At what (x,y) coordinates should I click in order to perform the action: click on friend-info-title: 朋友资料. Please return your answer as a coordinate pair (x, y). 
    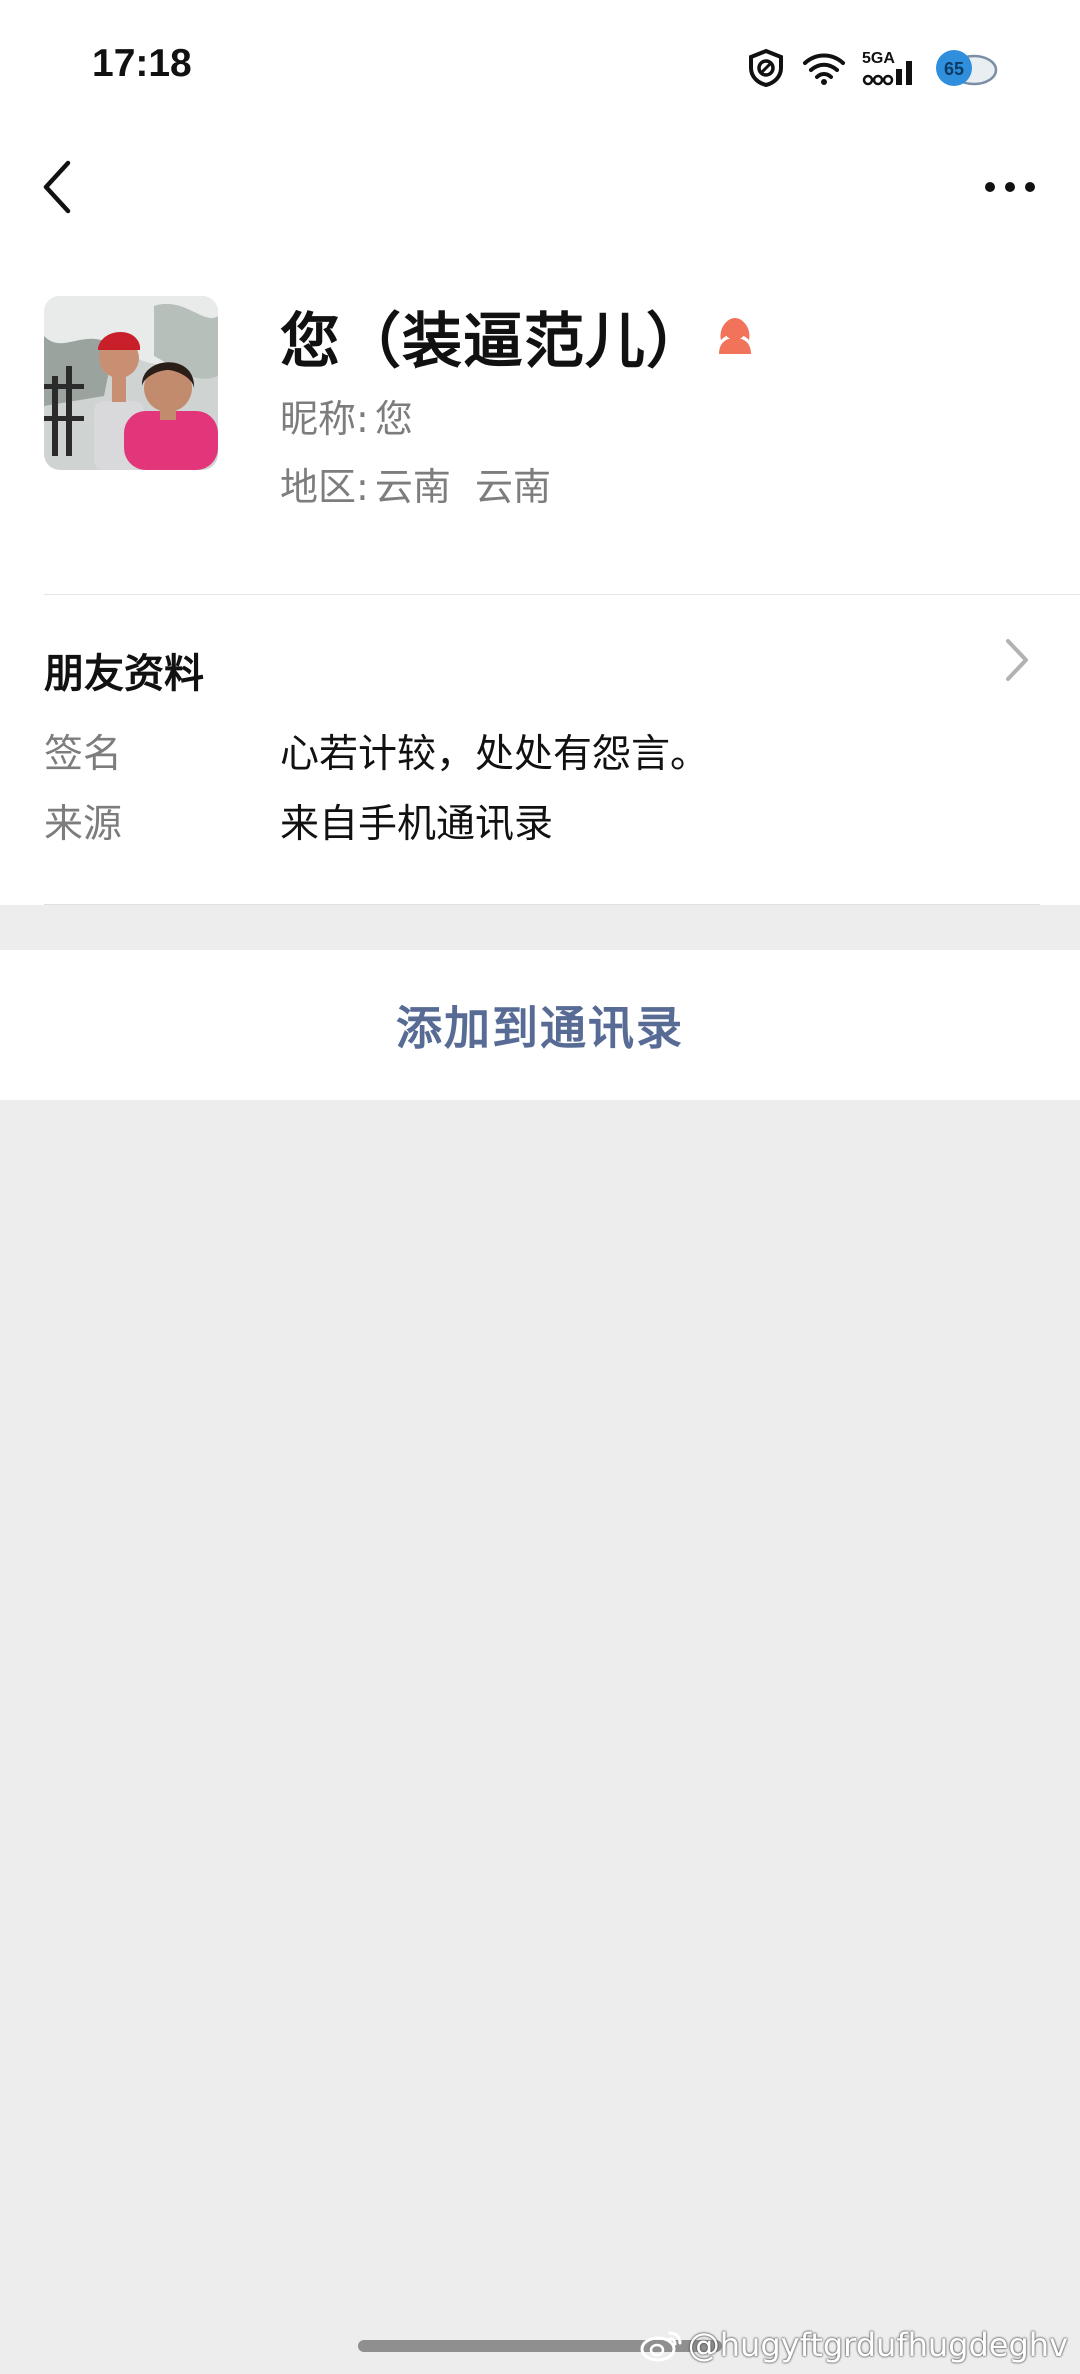
    Looking at the image, I should click on (124, 674).